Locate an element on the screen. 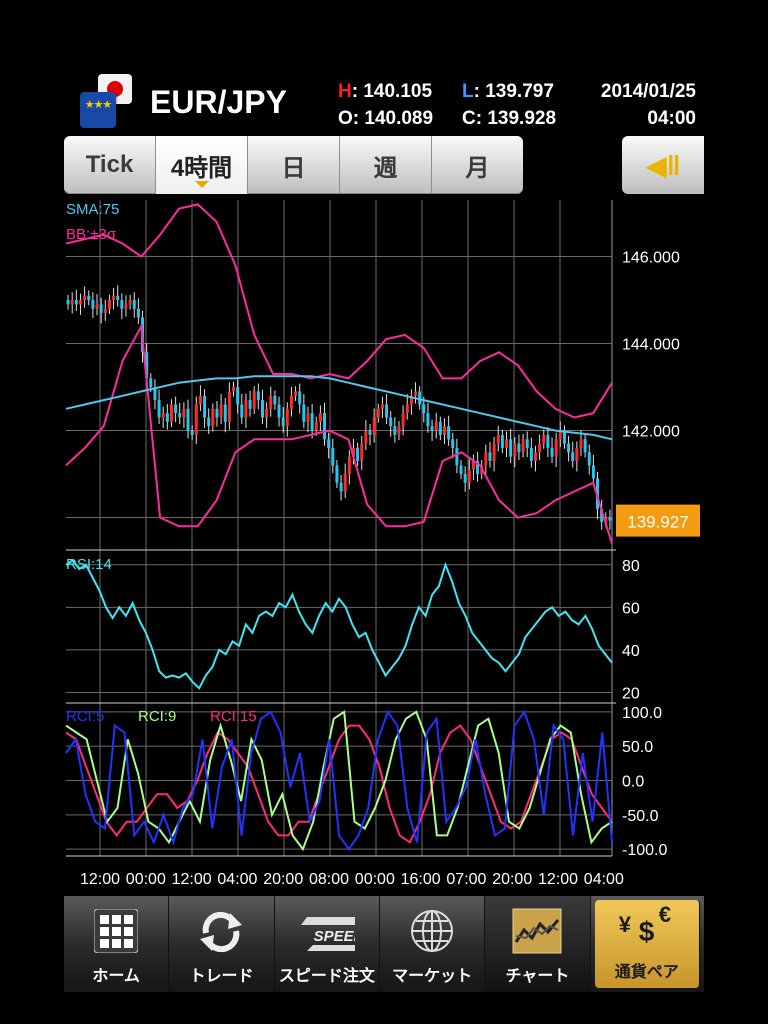 The image size is (768, 1024). y-tick-label: 80 is located at coordinates (631, 566).